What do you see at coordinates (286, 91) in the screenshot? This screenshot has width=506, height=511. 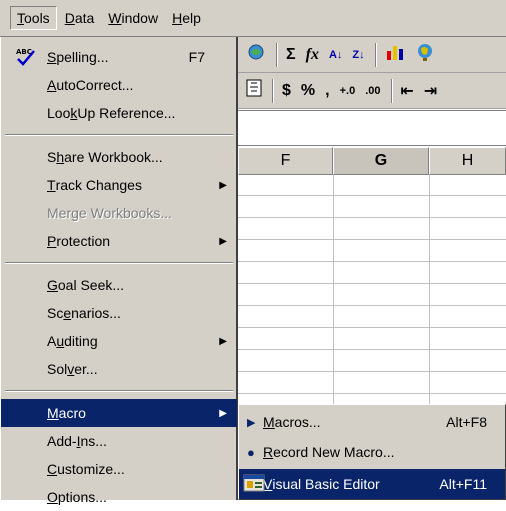 I see `currency-style-icon: $` at bounding box center [286, 91].